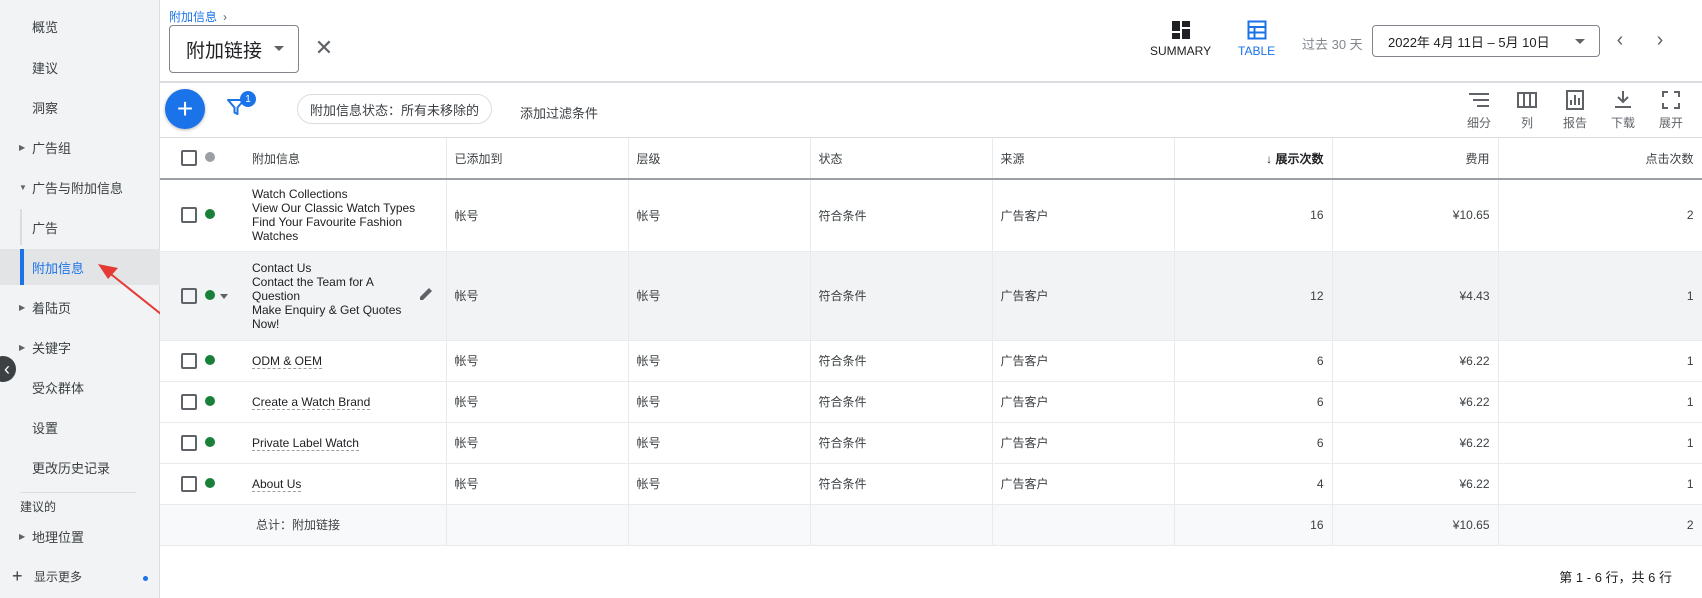  Describe the element at coordinates (80, 187) in the screenshot. I see `sidebar-item-ads-extensions: ▼ 广告与附加信息` at that location.